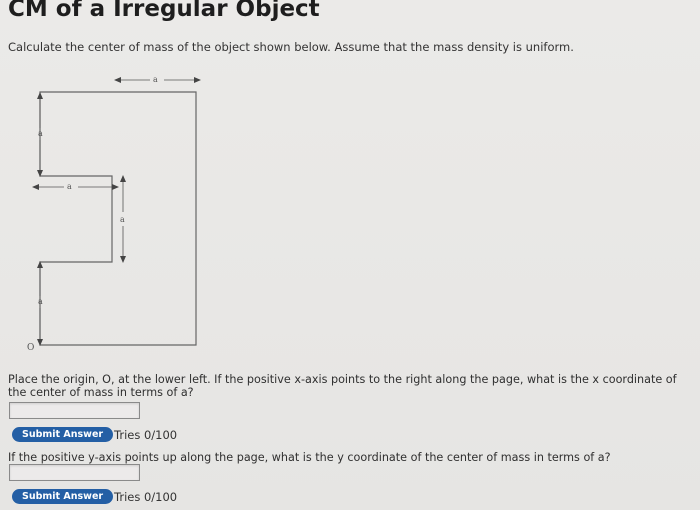  What do you see at coordinates (40, 133) in the screenshot?
I see `upper-left-dimension-label: a` at bounding box center [40, 133].